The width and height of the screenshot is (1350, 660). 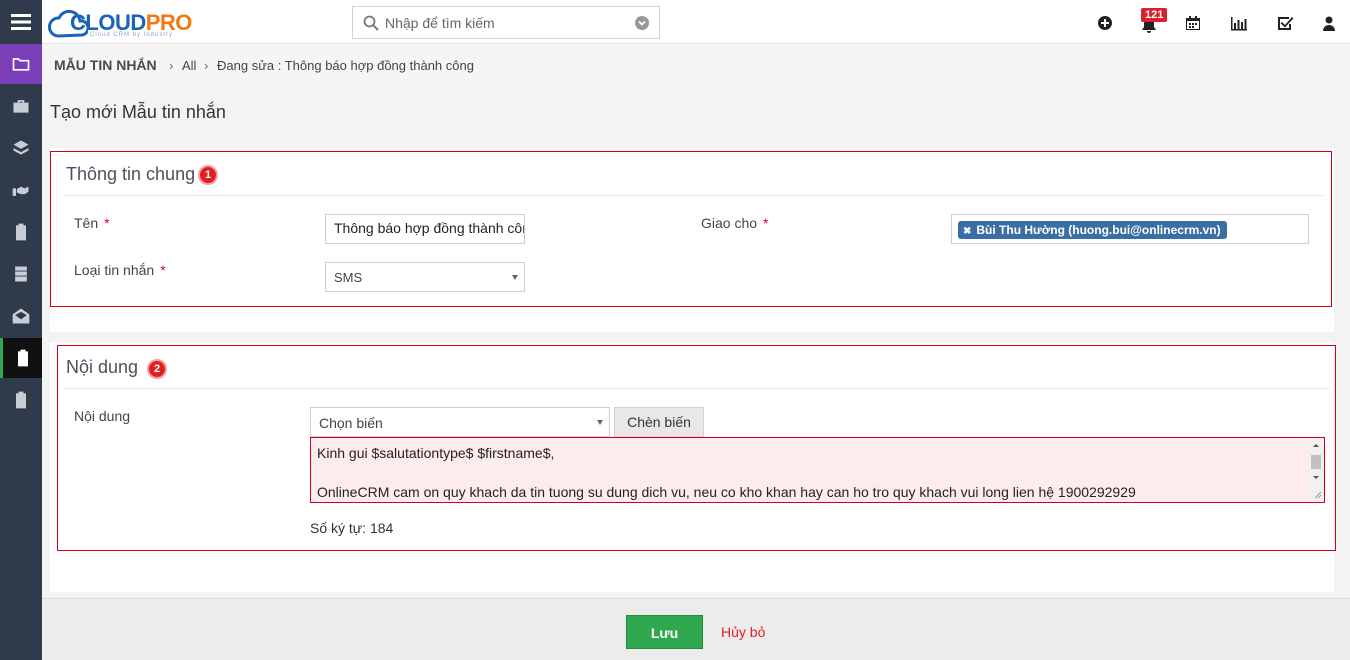 I want to click on database-icon, so click(x=21, y=274).